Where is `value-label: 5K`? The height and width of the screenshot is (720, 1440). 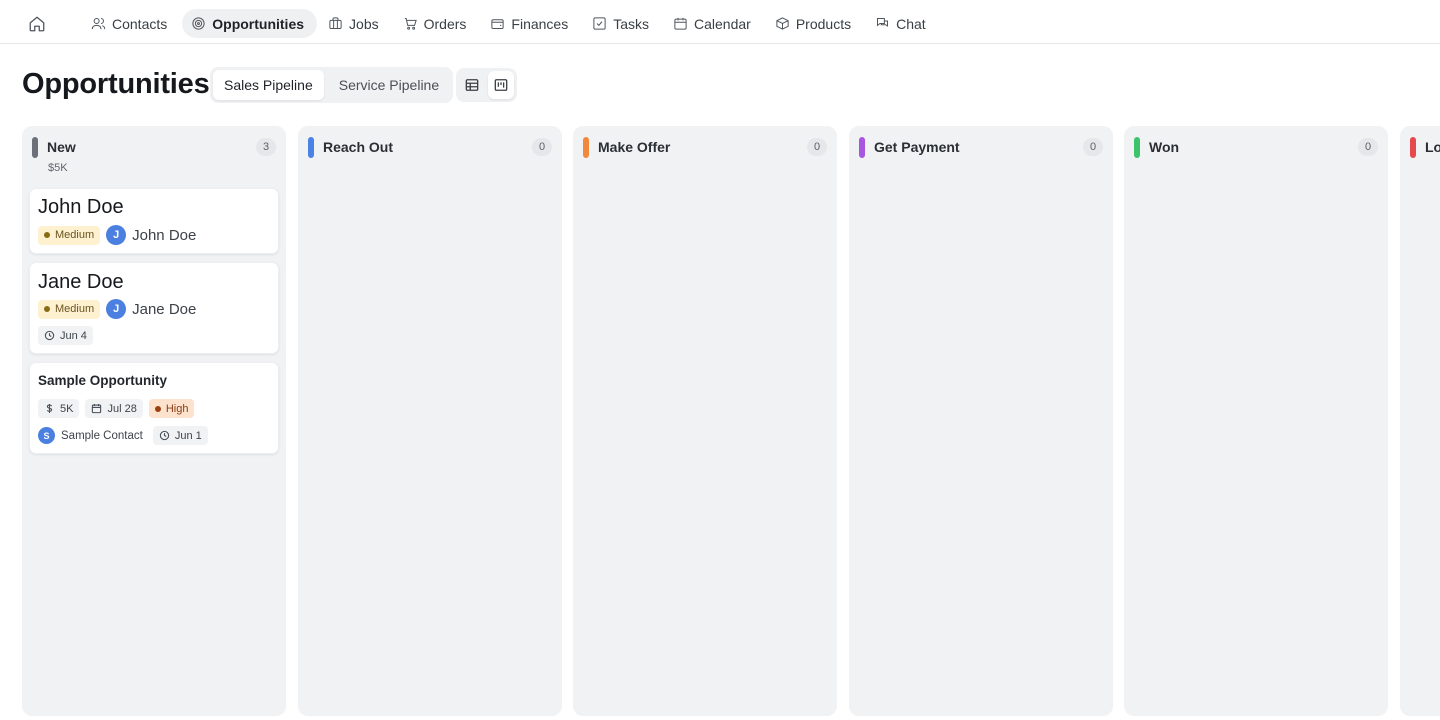 value-label: 5K is located at coordinates (67, 408).